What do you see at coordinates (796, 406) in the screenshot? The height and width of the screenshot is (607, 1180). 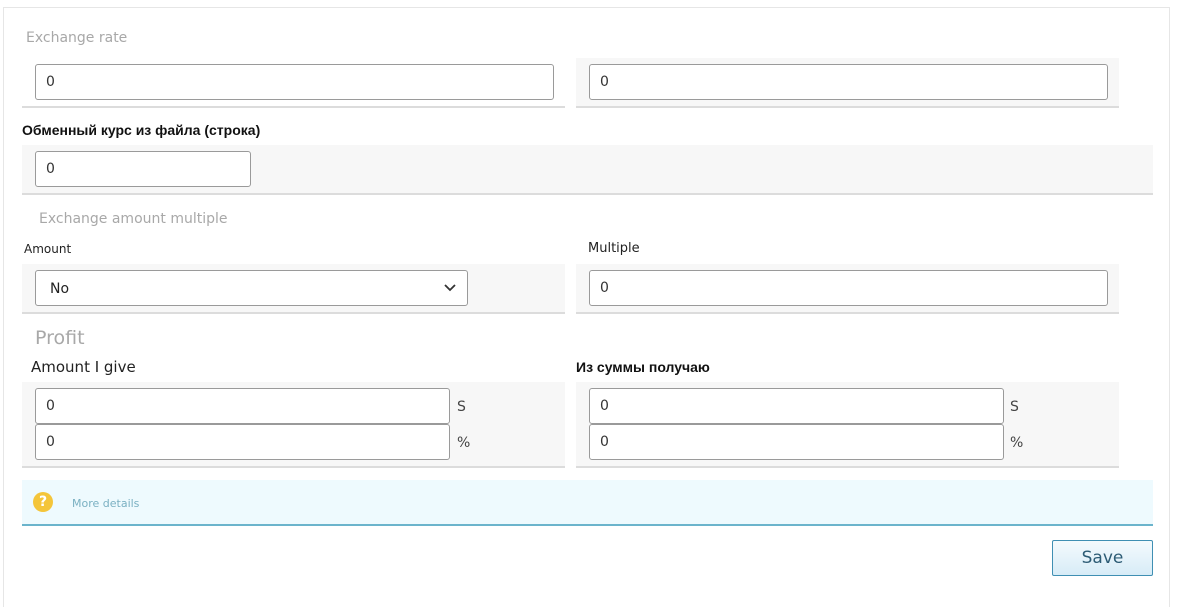 I see `receive-amount-input` at bounding box center [796, 406].